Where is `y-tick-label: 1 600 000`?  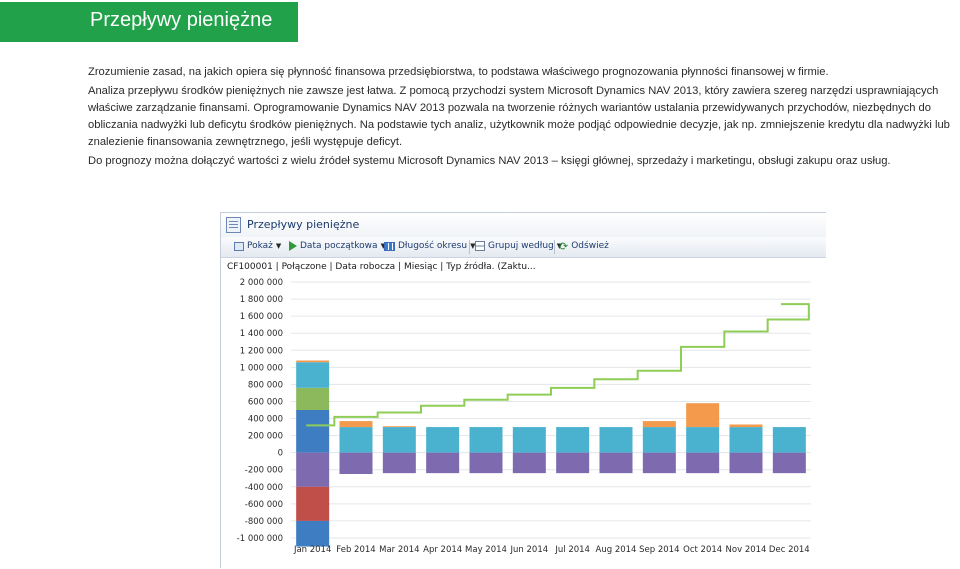
y-tick-label: 1 600 000 is located at coordinates (261, 317).